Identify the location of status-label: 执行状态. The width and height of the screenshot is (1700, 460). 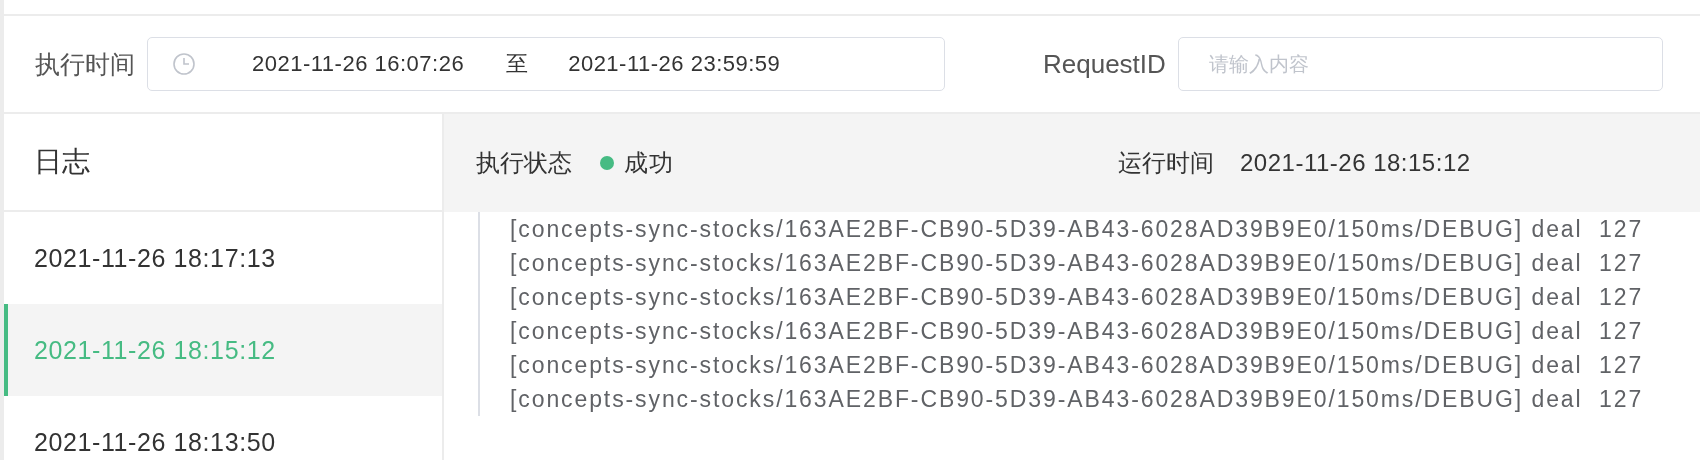
(524, 163).